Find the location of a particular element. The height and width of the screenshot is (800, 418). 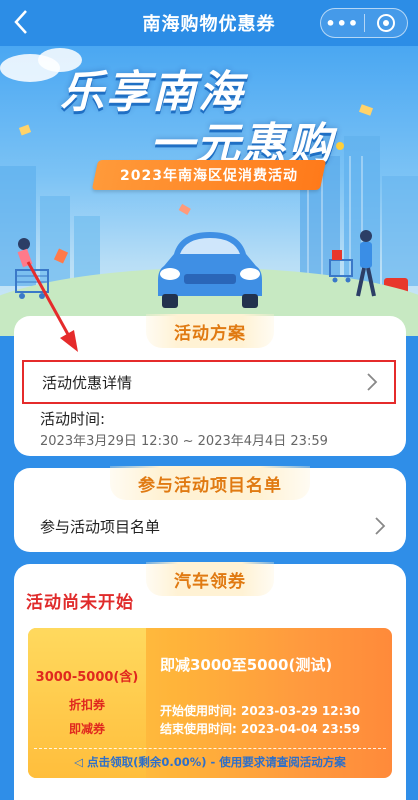

more-button: ••• is located at coordinates (342, 23).